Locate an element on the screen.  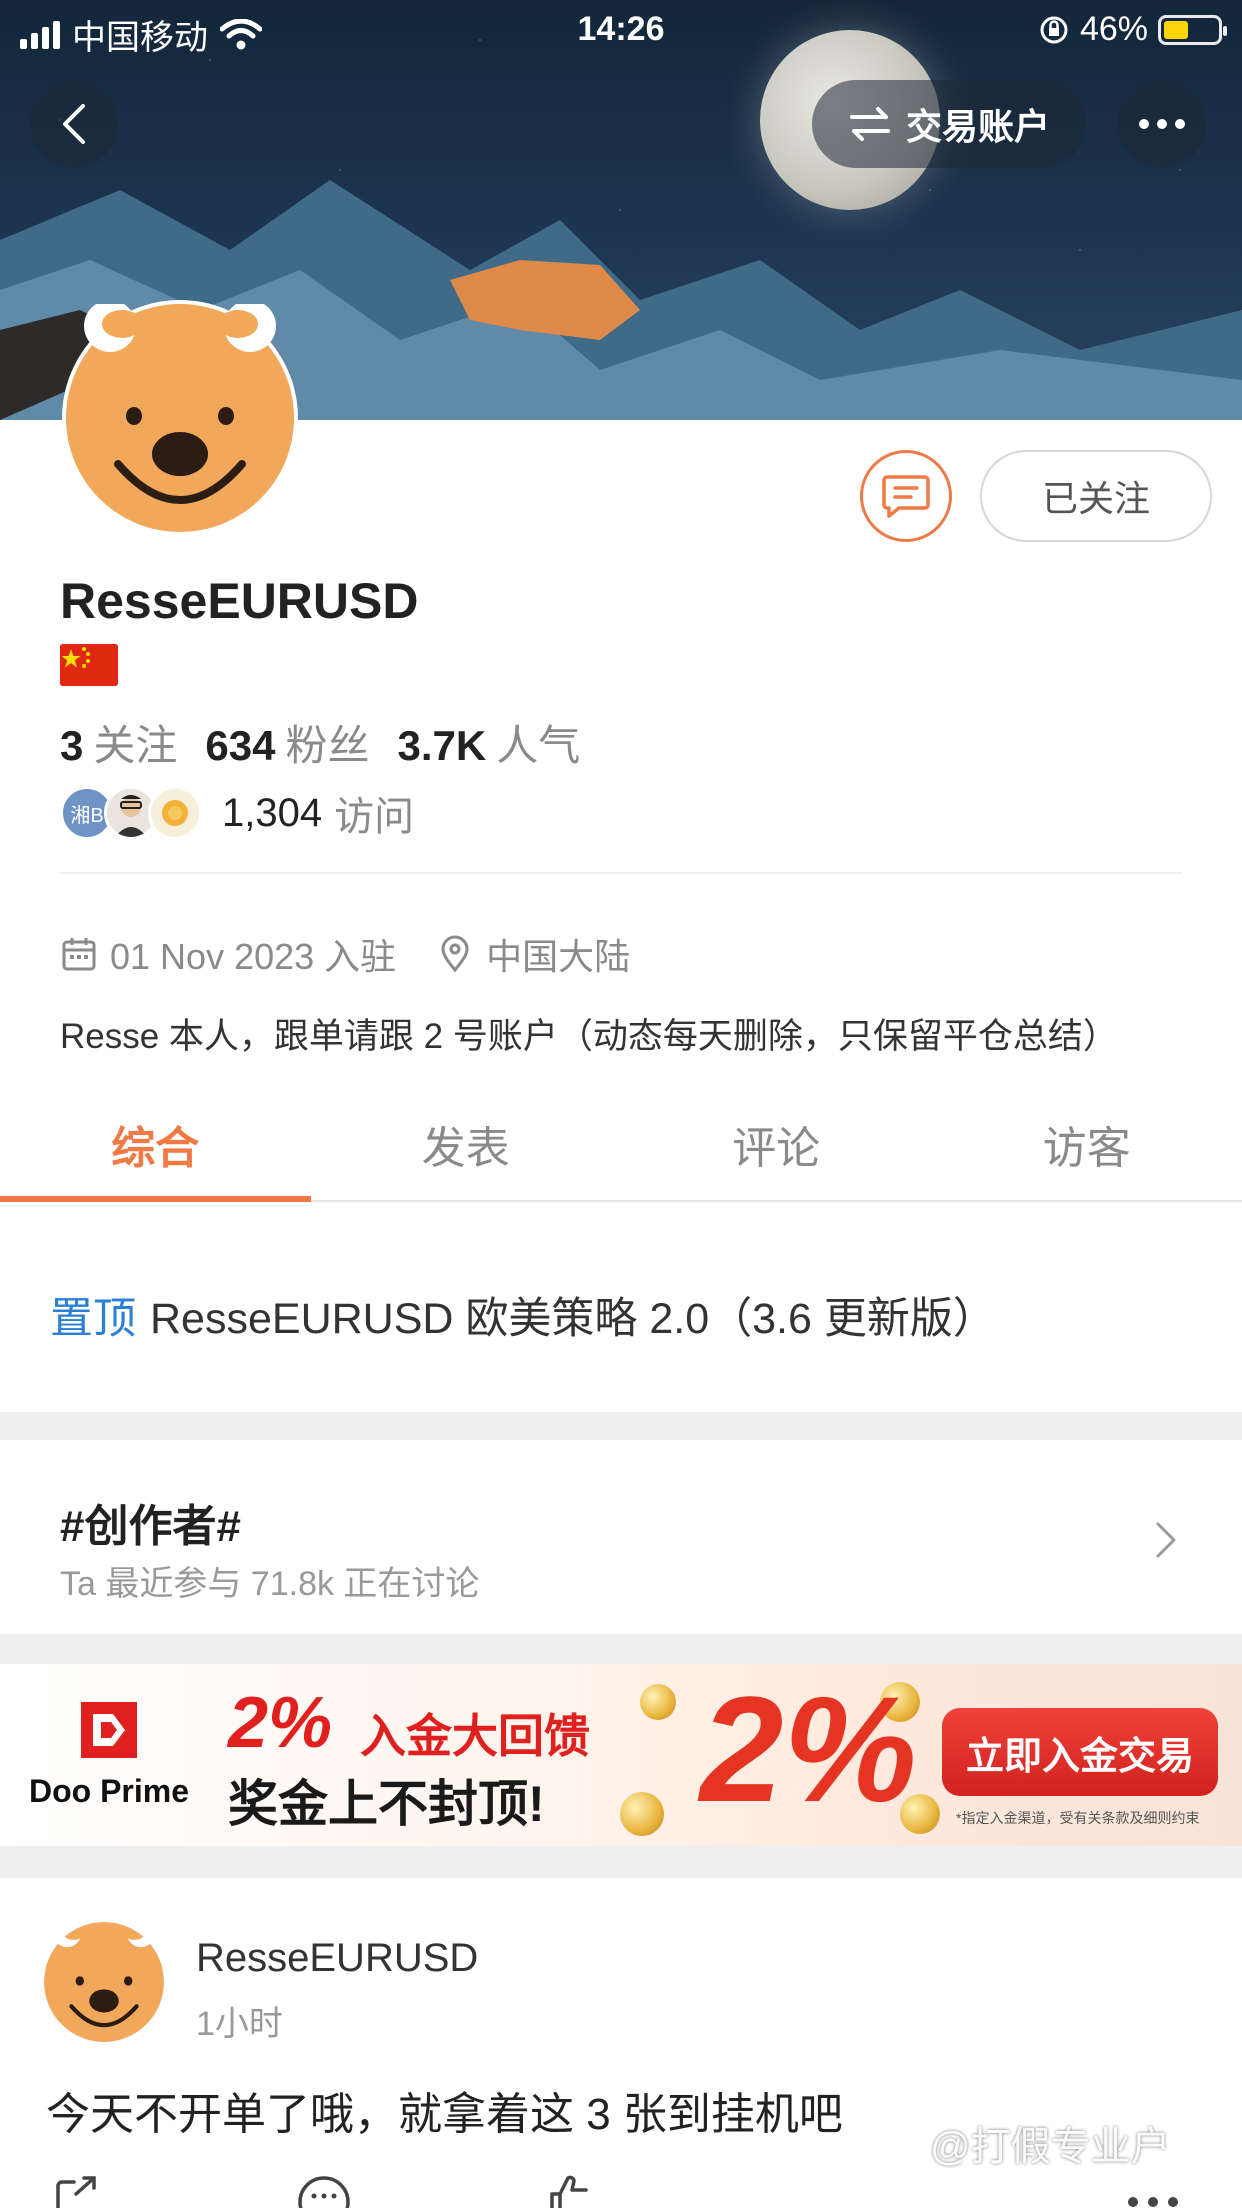
battery-icon is located at coordinates (1192, 29).